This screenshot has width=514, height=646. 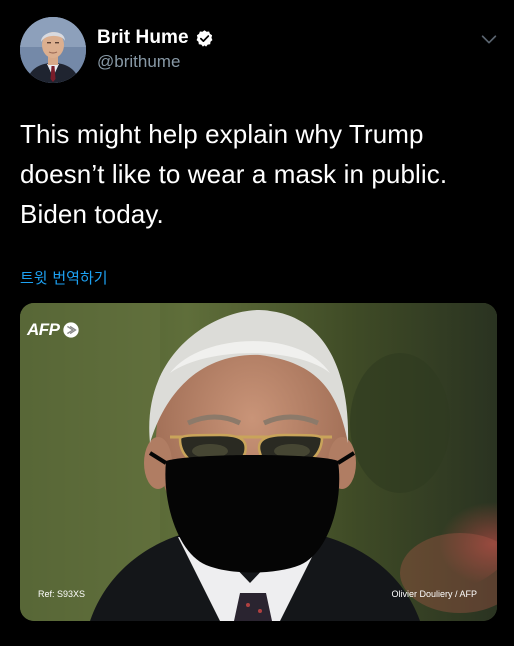 What do you see at coordinates (434, 594) in the screenshot?
I see `photo-credit-label: Olivier Douliery / AFP` at bounding box center [434, 594].